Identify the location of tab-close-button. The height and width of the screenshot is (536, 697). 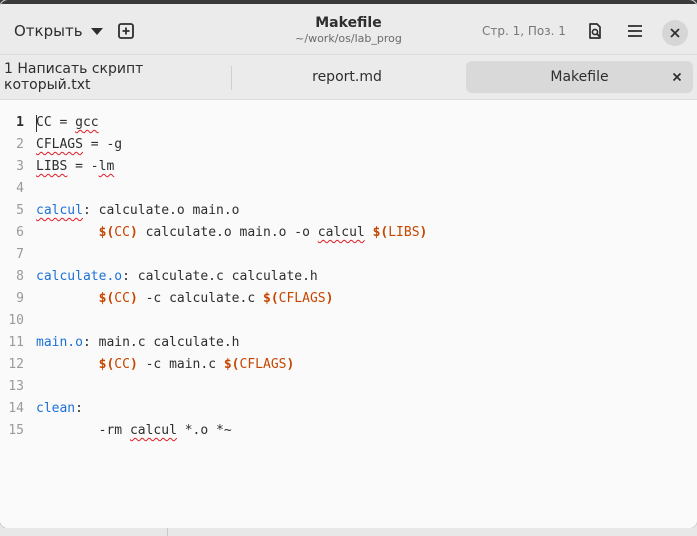
(677, 77).